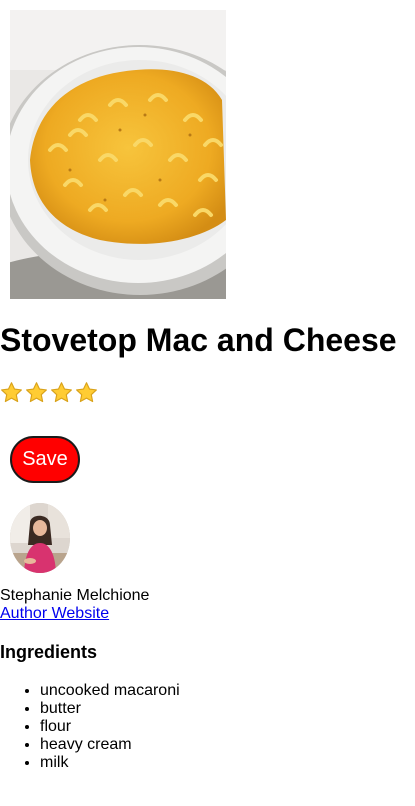 This screenshot has width=415, height=806. What do you see at coordinates (49, 652) in the screenshot?
I see `ingredients-heading: Ingredients` at bounding box center [49, 652].